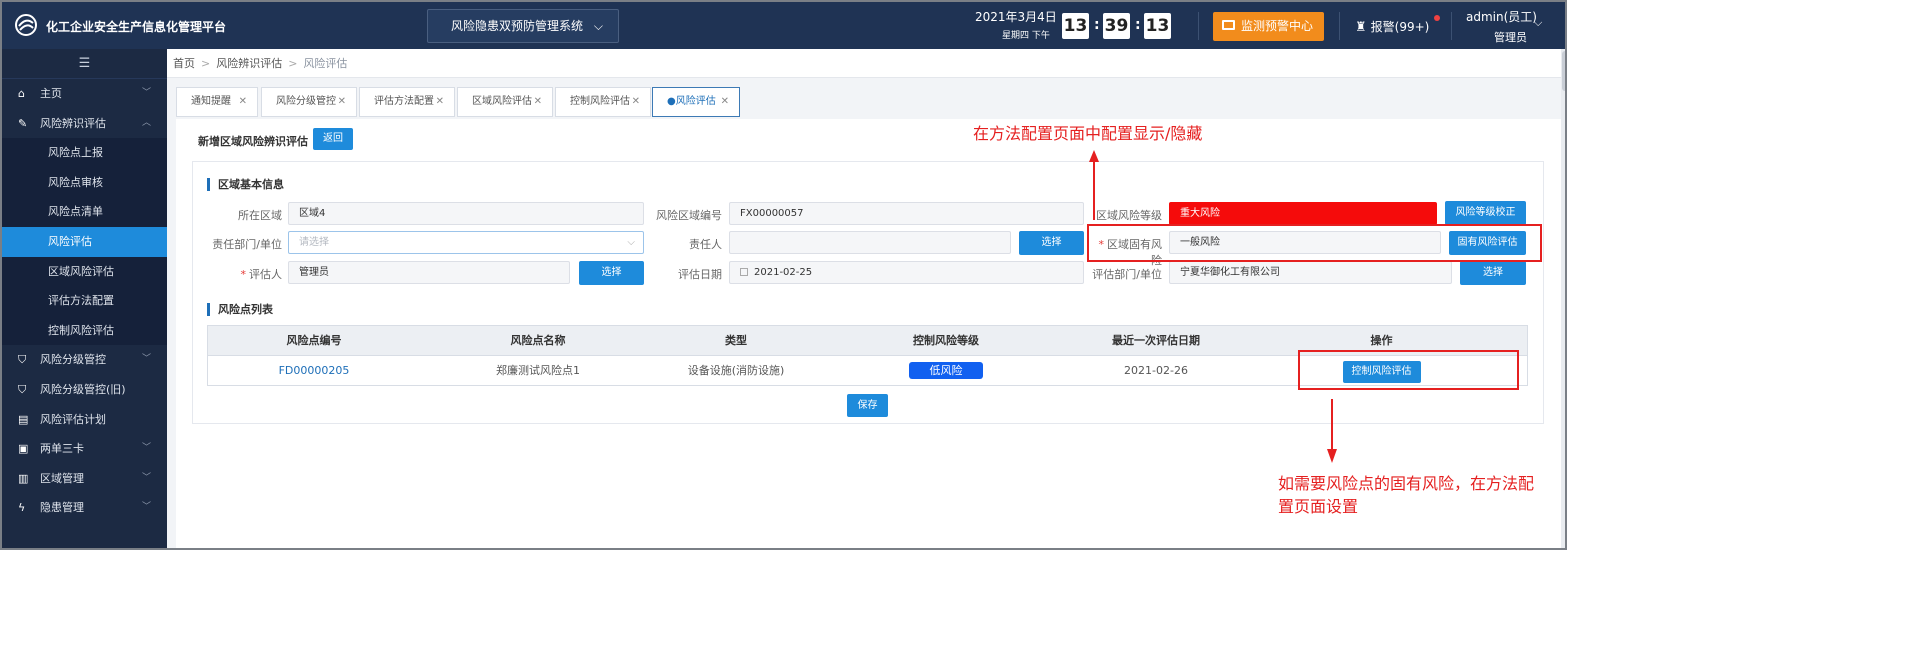 Image resolution: width=1909 pixels, height=668 pixels. What do you see at coordinates (84, 64) in the screenshot?
I see `menu-collapse-icon: ☰` at bounding box center [84, 64].